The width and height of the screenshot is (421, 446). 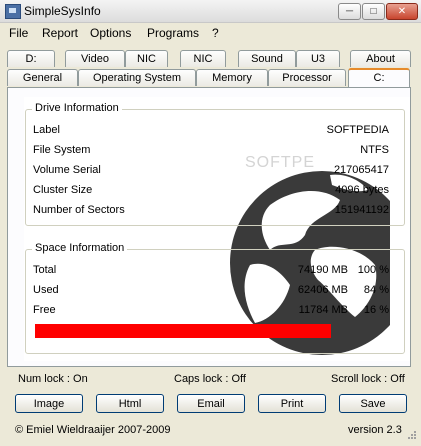 I want to click on volume-serial-value: 217065417, so click(x=361, y=170).